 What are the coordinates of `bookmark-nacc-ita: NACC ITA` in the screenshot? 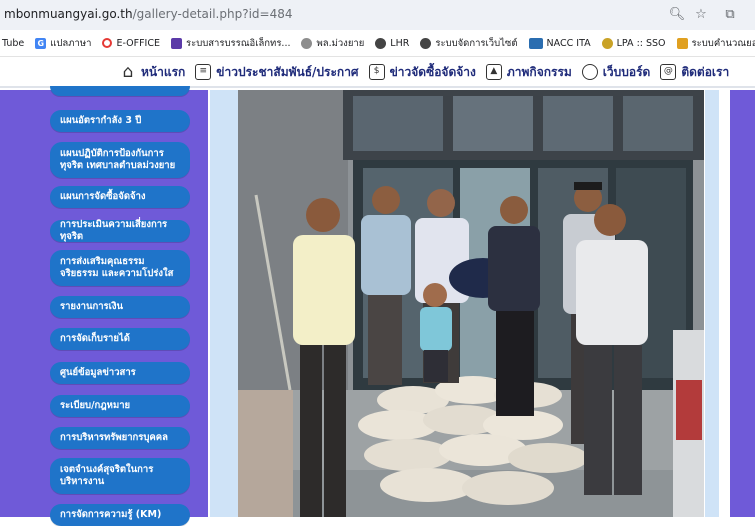 It's located at (559, 43).